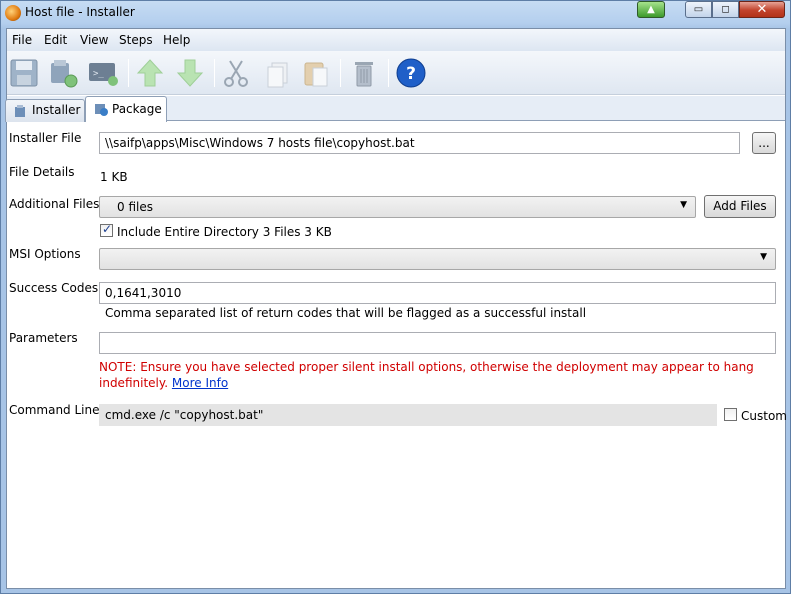 This screenshot has width=791, height=594. Describe the element at coordinates (136, 40) in the screenshot. I see `menu-steps: Steps` at that location.